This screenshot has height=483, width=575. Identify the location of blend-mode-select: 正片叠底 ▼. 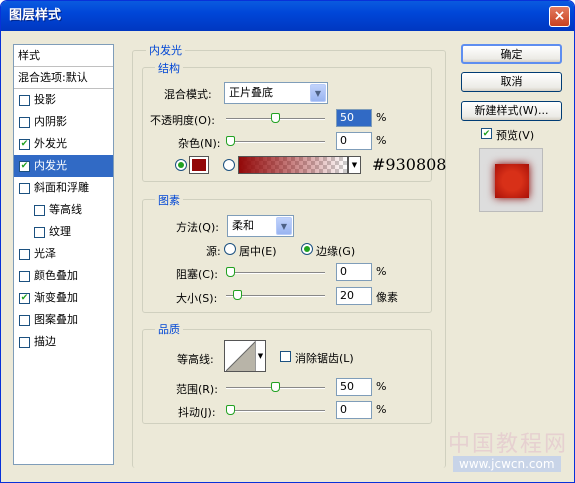
(276, 93).